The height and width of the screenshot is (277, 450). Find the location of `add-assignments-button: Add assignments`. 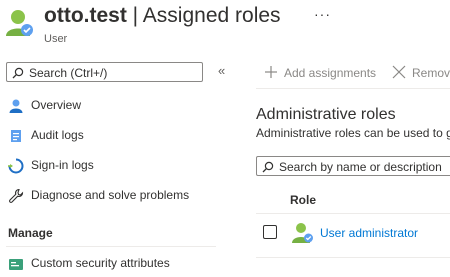

add-assignments-button: Add assignments is located at coordinates (322, 73).